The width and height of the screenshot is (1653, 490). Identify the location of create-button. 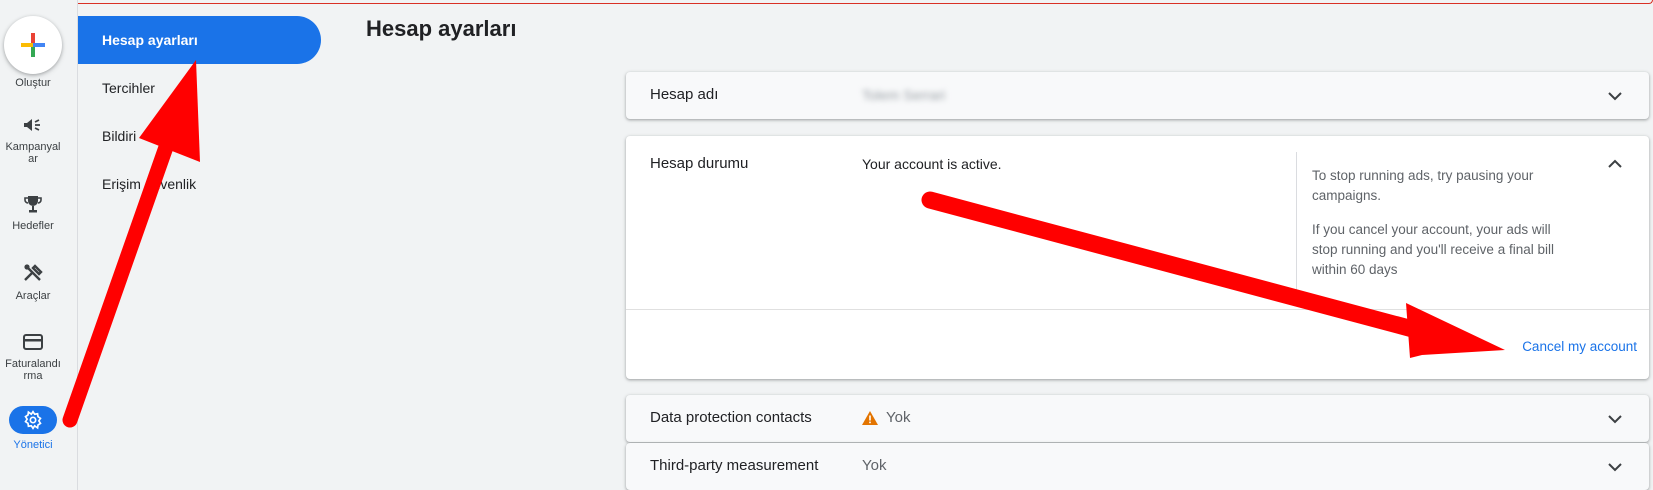
(33, 45).